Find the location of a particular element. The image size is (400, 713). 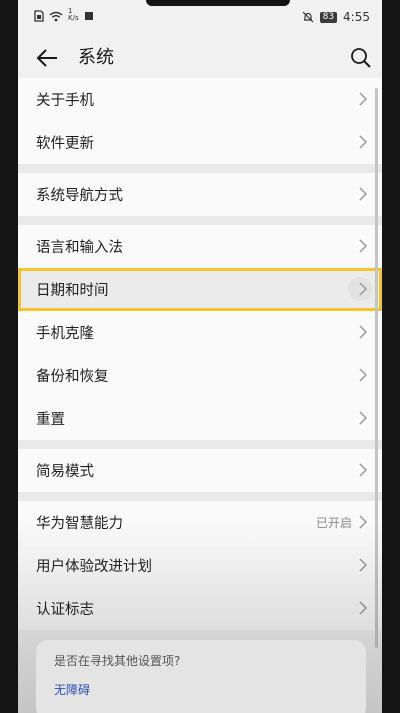

settings-row-label: 认证标志 is located at coordinates (65, 610).